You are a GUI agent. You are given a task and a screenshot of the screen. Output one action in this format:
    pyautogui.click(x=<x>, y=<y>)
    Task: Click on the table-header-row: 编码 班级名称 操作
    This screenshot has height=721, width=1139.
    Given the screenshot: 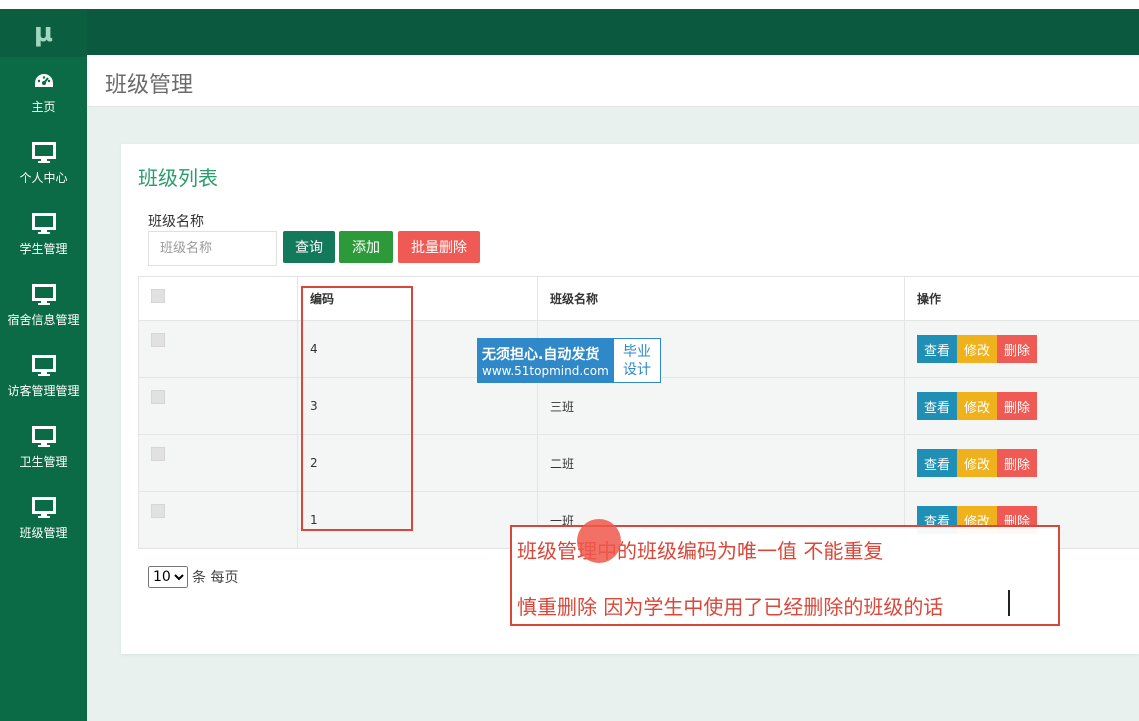 What is the action you would take?
    pyautogui.click(x=639, y=299)
    